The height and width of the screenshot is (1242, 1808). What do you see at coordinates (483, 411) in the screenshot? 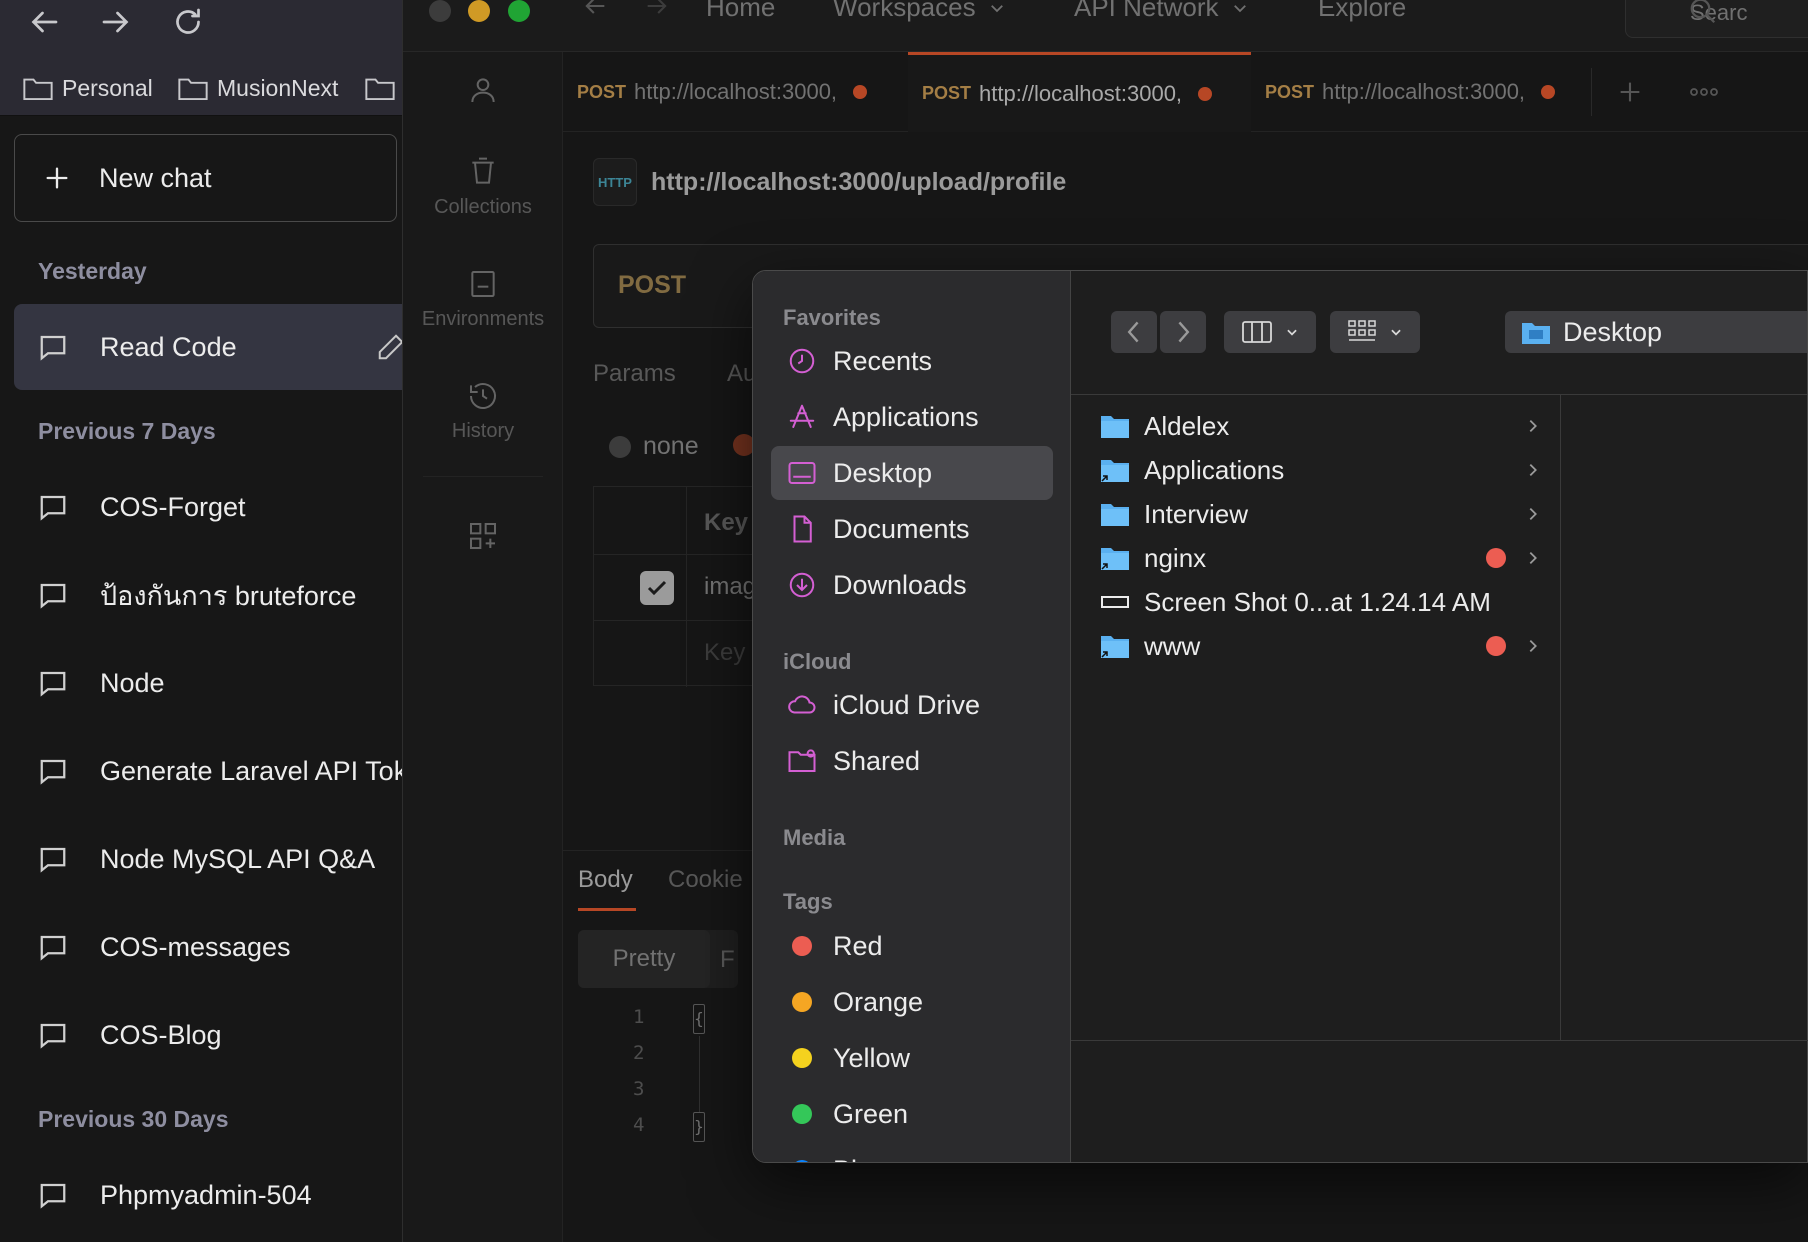
I see `rail-history: History` at bounding box center [483, 411].